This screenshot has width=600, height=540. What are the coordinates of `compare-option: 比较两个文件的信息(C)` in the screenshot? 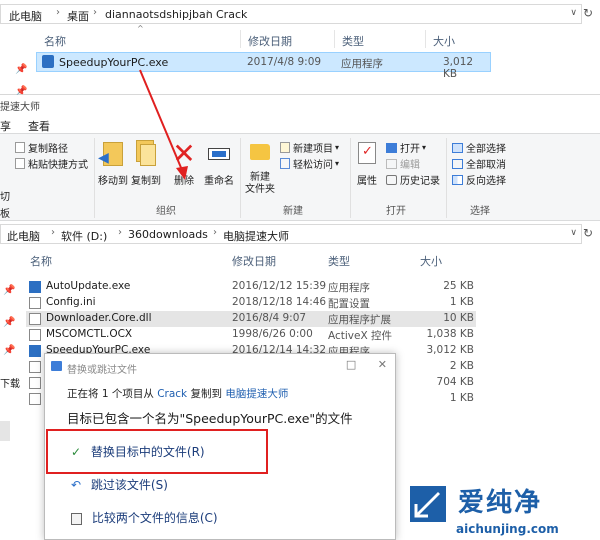 It's located at (144, 517).